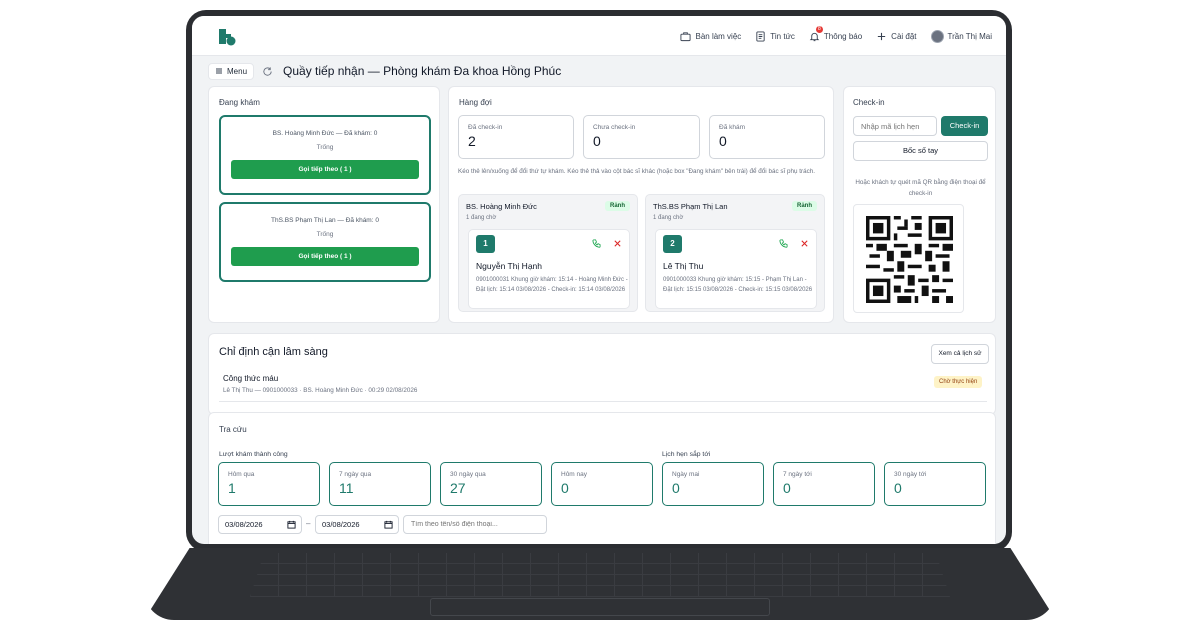  What do you see at coordinates (325, 220) in the screenshot?
I see `doctor-exam-name: ThS.BS Phạm Thị Lan — Đã khám: 0` at bounding box center [325, 220].